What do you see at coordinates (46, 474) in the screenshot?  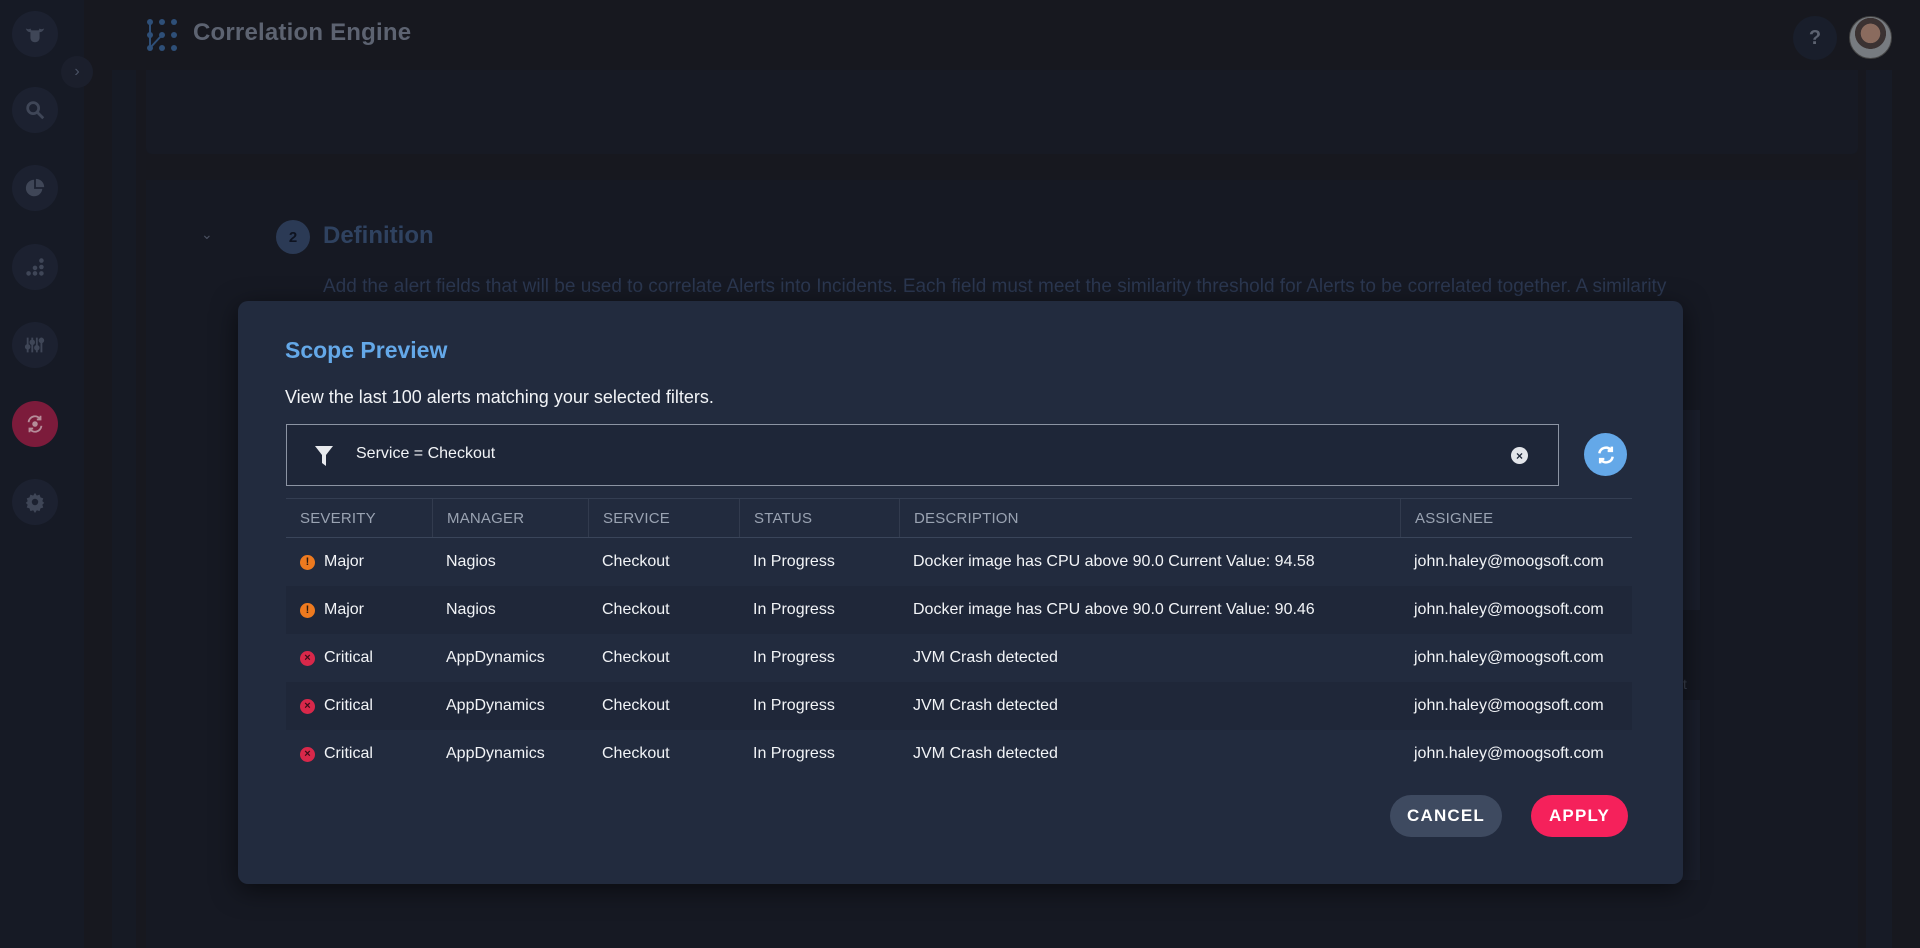 I see `sidebar: ›` at bounding box center [46, 474].